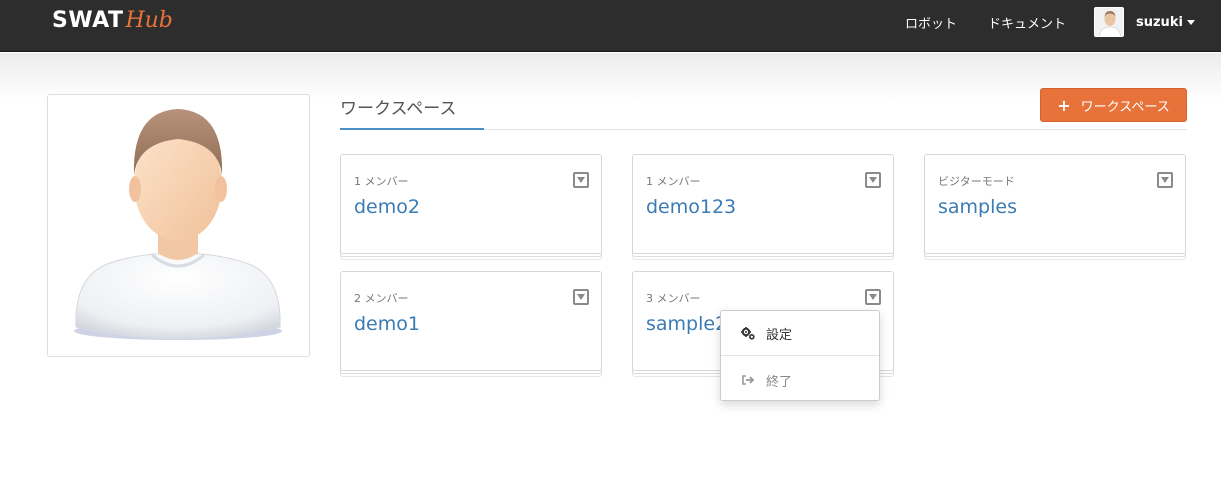 The image size is (1221, 477). What do you see at coordinates (686, 324) in the screenshot?
I see `workspace-name-link: sample2` at bounding box center [686, 324].